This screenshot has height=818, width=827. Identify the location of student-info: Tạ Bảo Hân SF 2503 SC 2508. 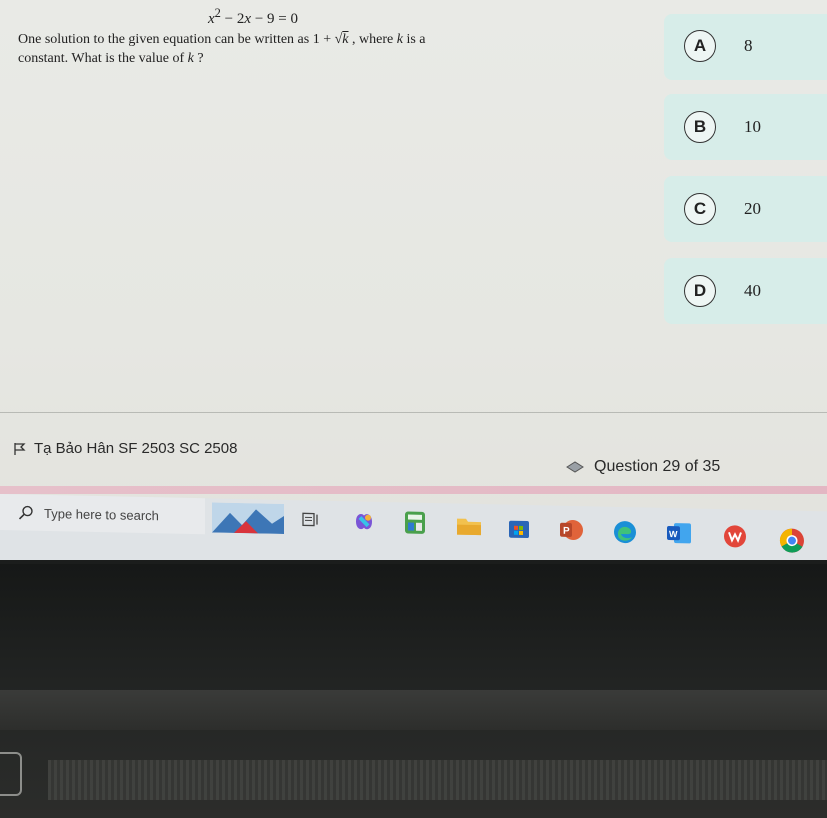
(125, 448).